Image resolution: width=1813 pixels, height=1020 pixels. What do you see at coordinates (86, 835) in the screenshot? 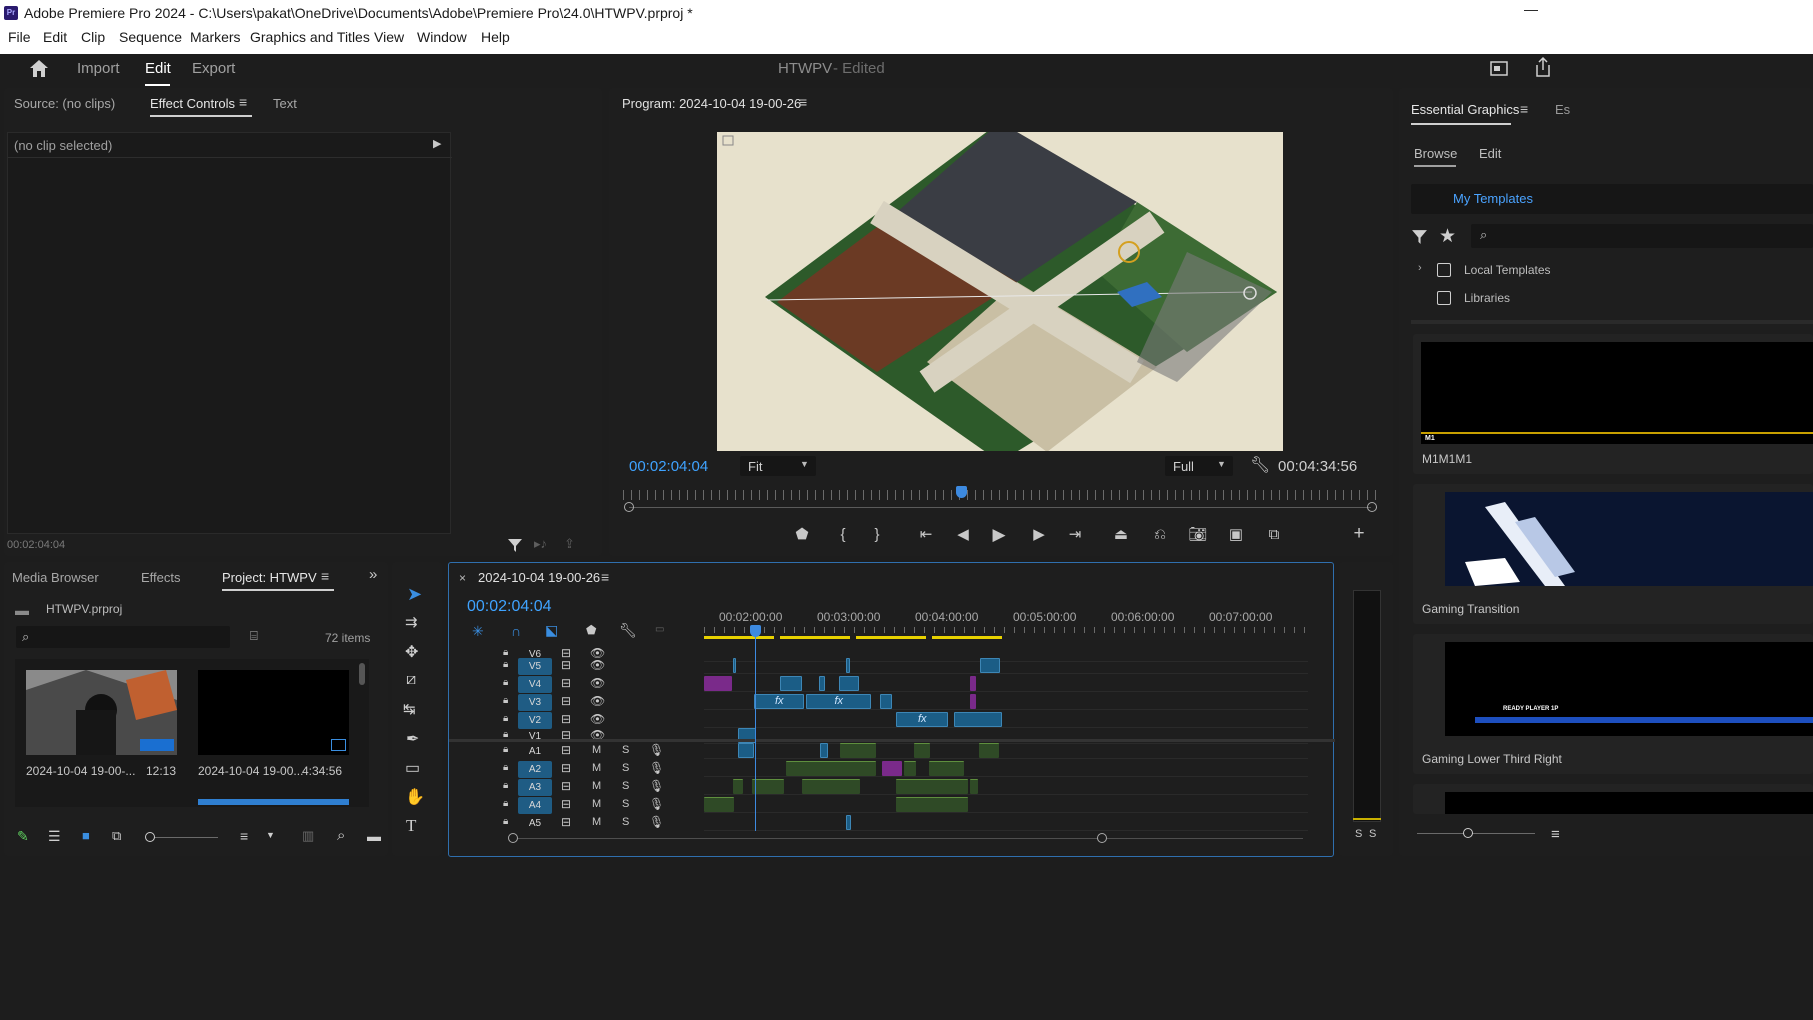
I see `icon-view-icon: ■` at bounding box center [86, 835].